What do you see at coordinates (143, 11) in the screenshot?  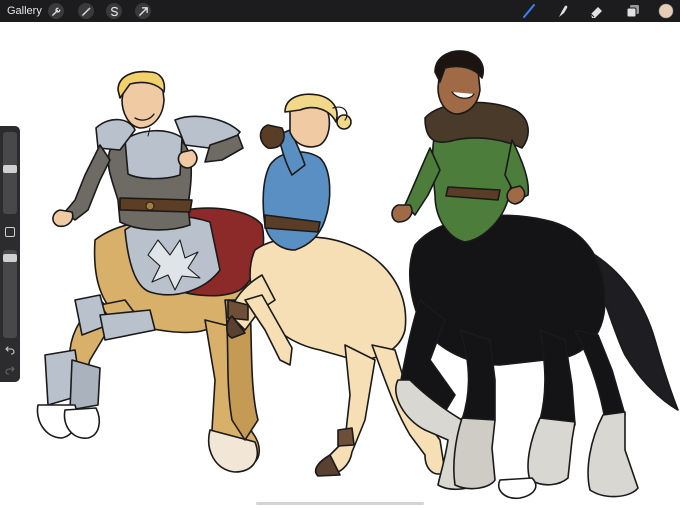 I see `arrow-transform-icon` at bounding box center [143, 11].